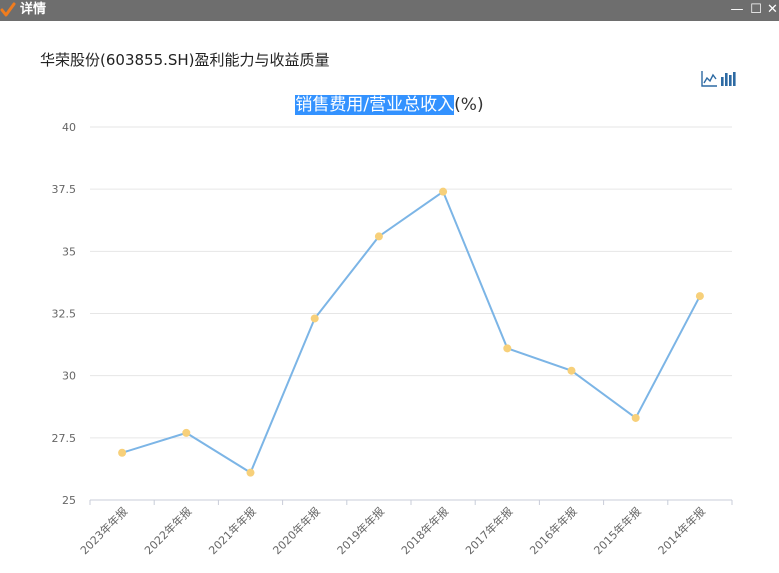 This screenshot has height=573, width=779. What do you see at coordinates (424, 530) in the screenshot?
I see `x-tick-label: 2018年年报` at bounding box center [424, 530].